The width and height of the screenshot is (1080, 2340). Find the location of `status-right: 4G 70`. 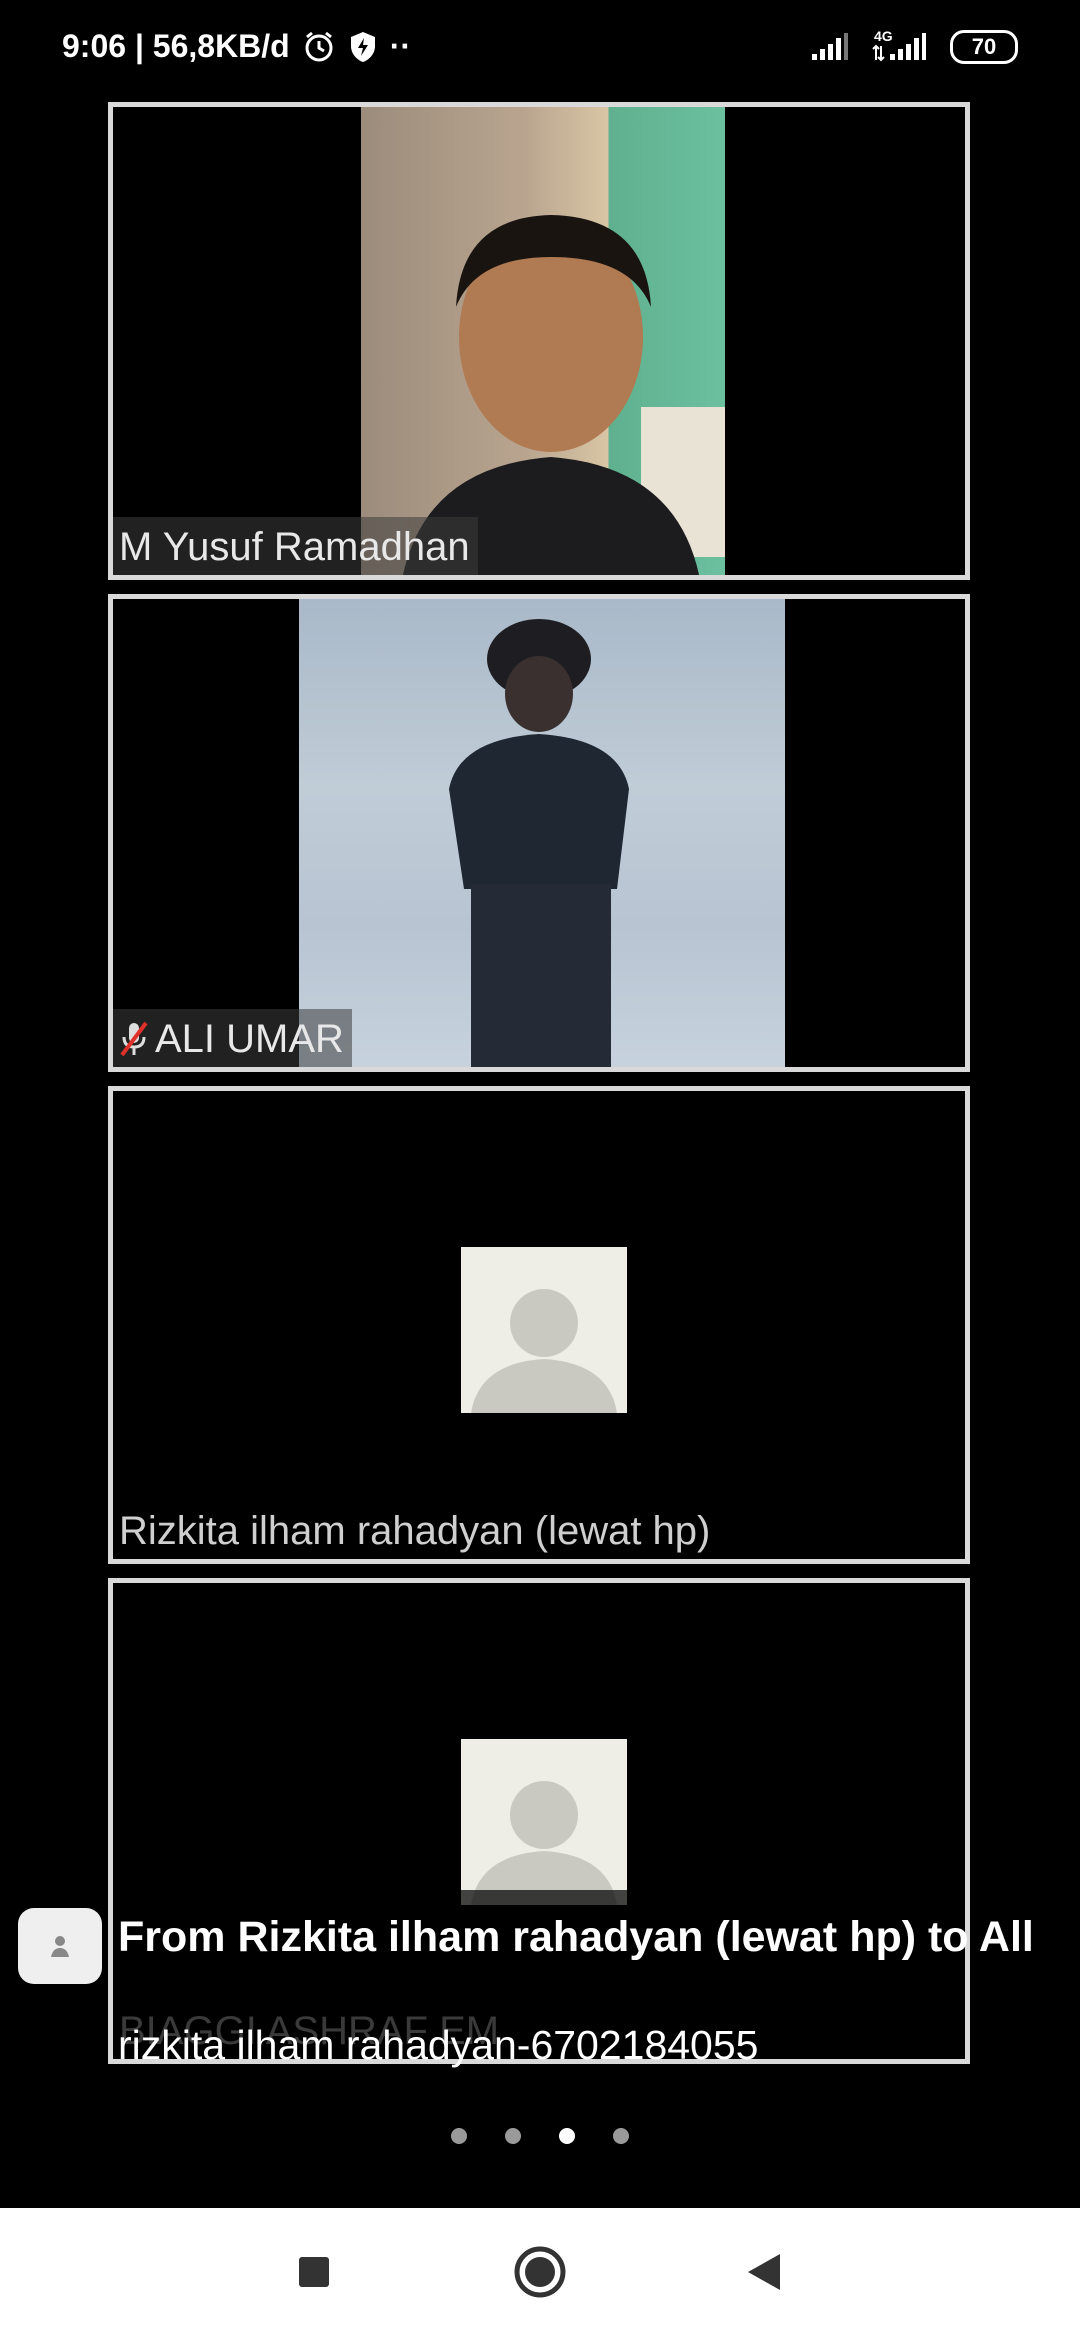

status-right: 4G 70 is located at coordinates (914, 46).